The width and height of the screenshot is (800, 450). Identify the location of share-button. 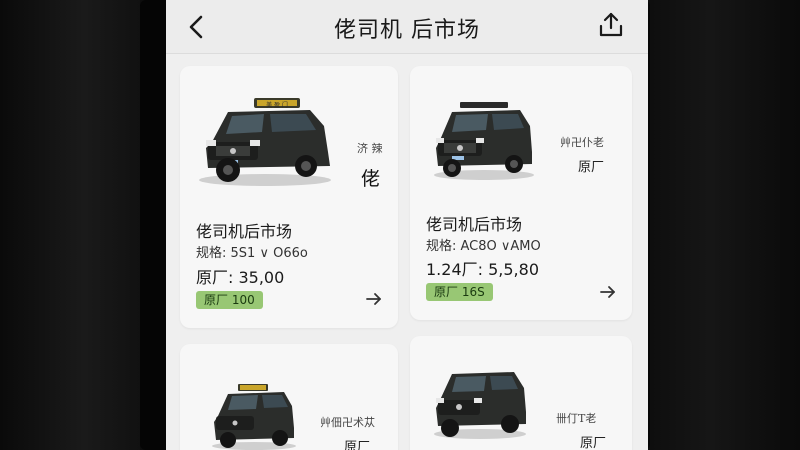
(611, 25).